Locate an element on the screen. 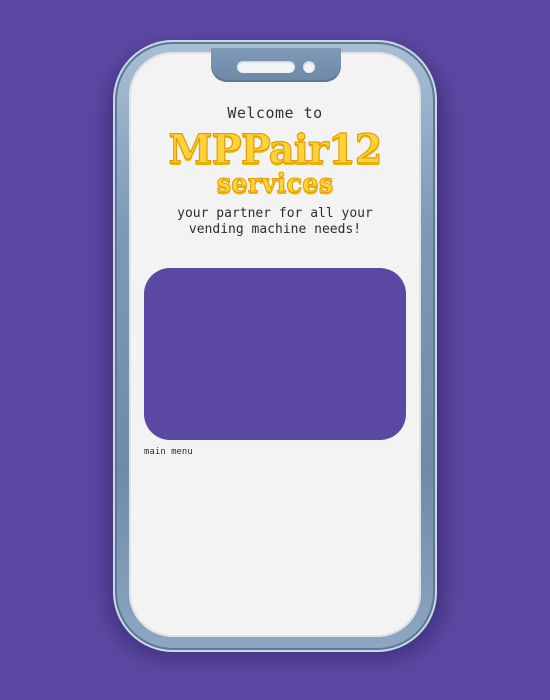  tagline-line-2: vending machine needs! is located at coordinates (275, 229).